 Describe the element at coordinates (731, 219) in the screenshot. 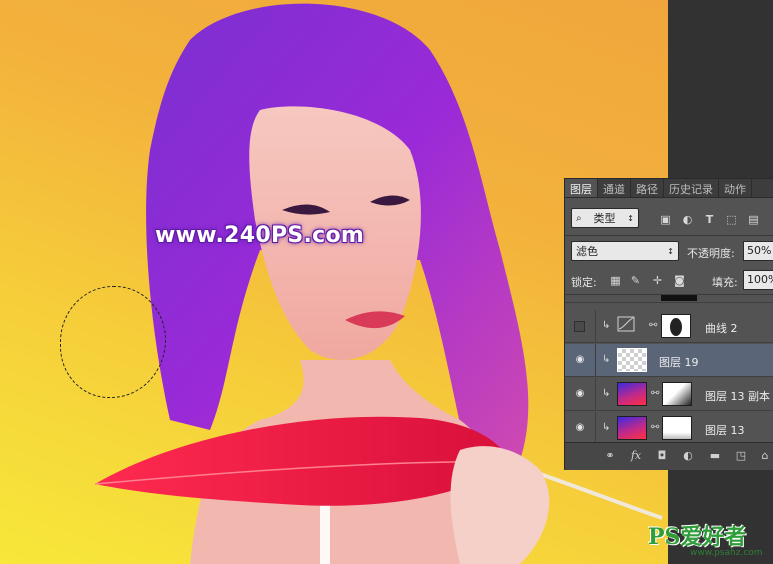

I see `shape-filter-icon: ⬚` at that location.